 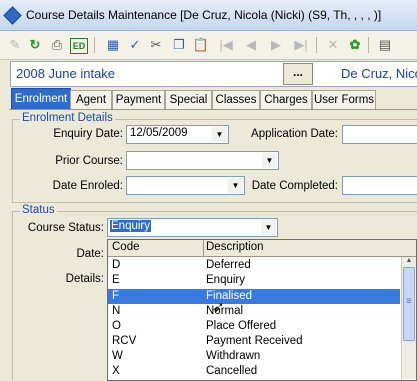 What do you see at coordinates (333, 45) in the screenshot?
I see `delete-icon: ✕` at bounding box center [333, 45].